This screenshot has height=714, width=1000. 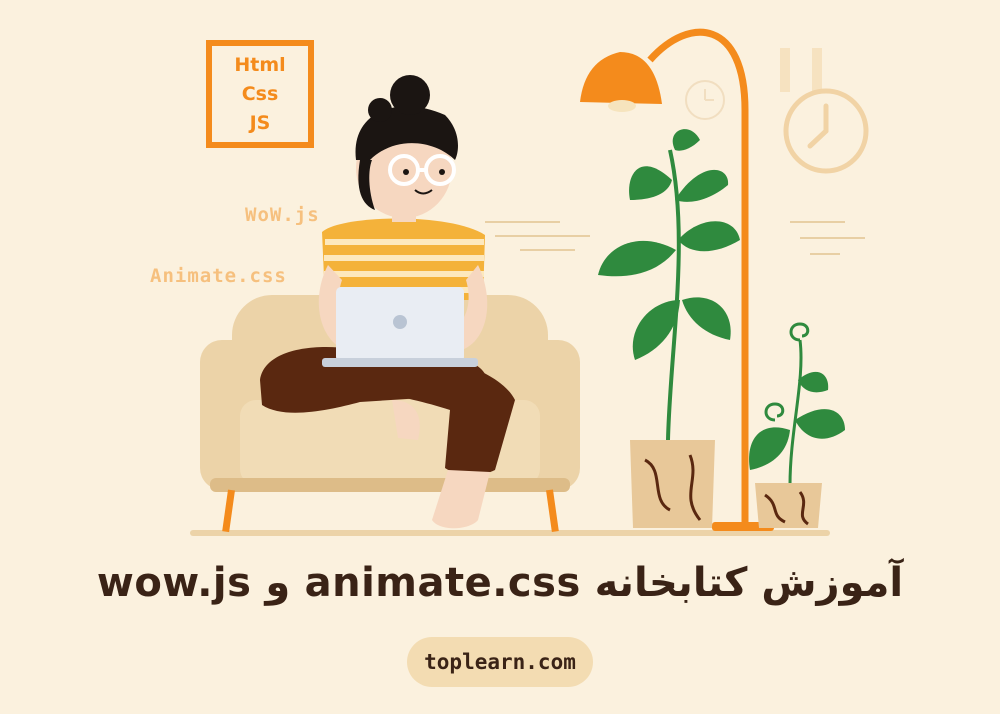 I want to click on tech-stack-box: Html Css JS, so click(x=260, y=94).